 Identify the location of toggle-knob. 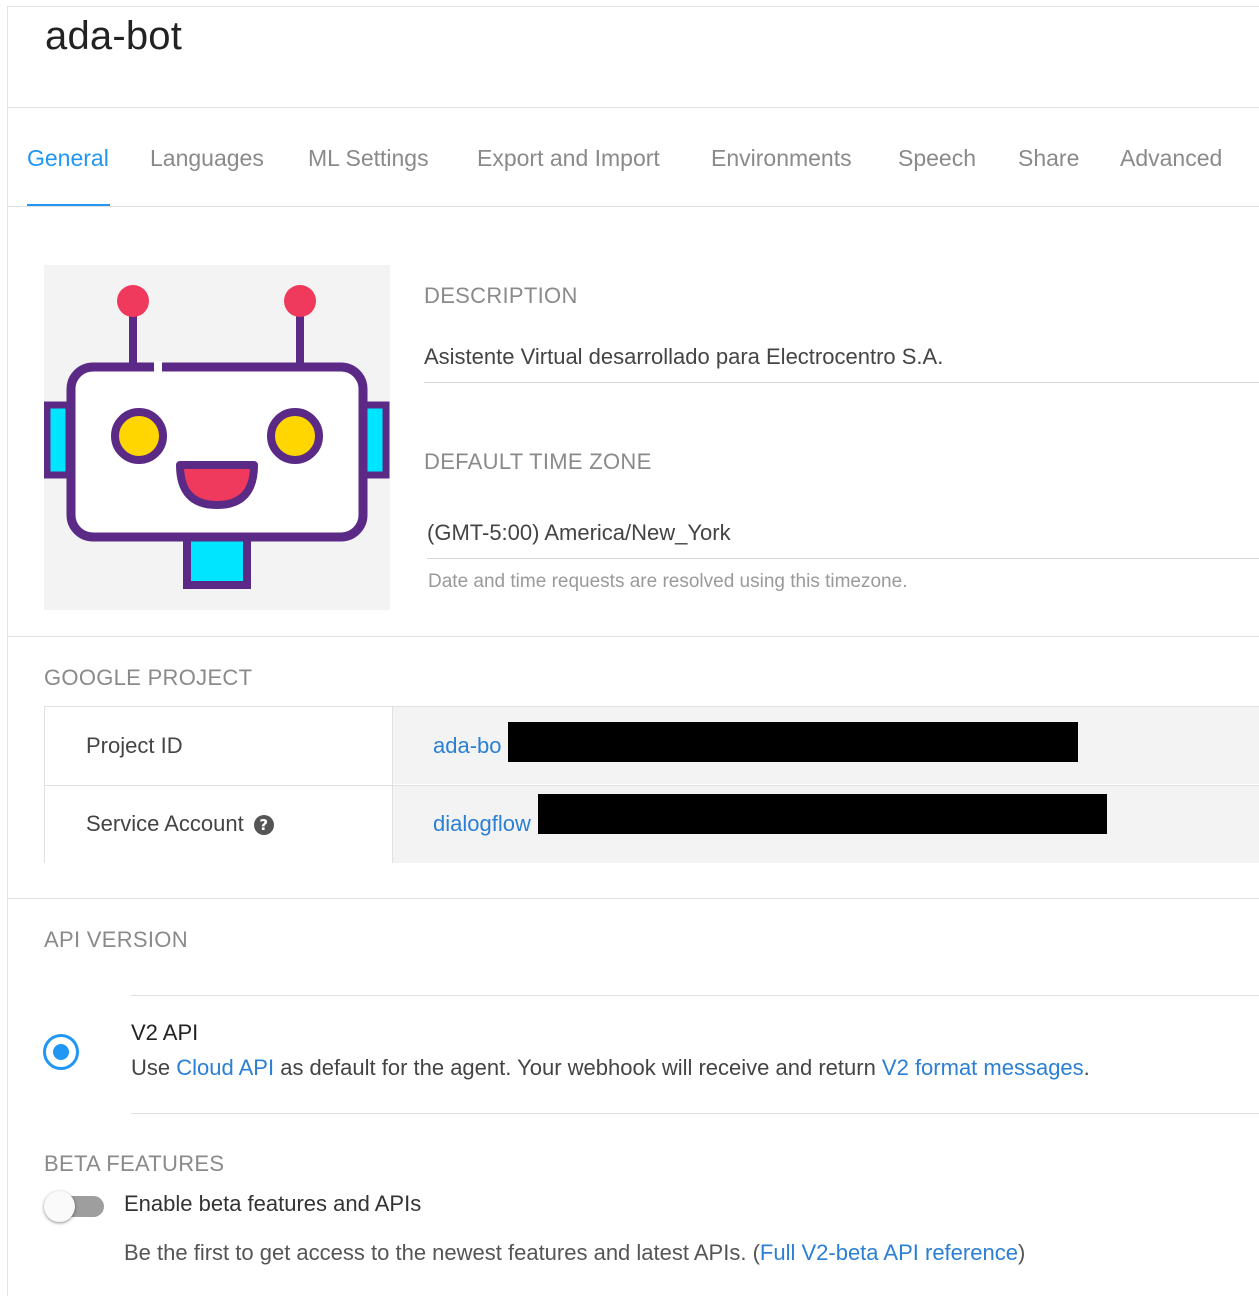
(59, 1206).